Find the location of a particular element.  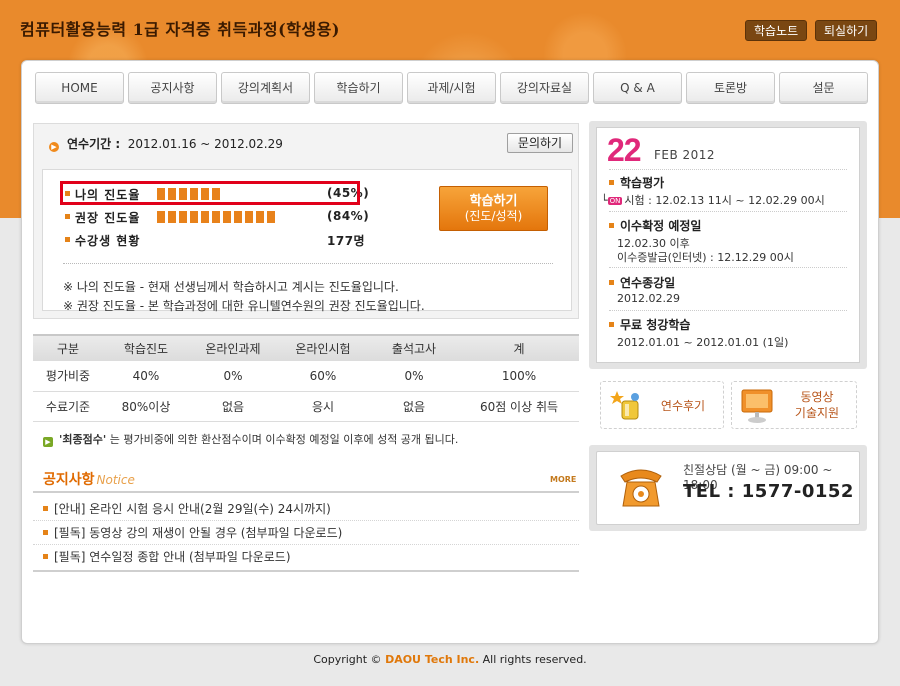

monitor-icon is located at coordinates (757, 406).